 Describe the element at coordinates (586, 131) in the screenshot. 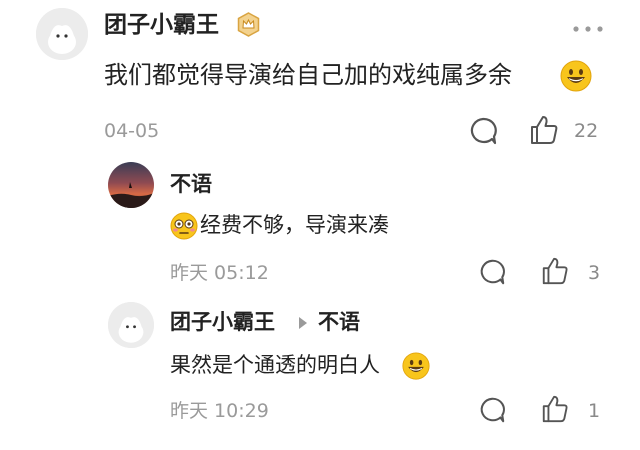

I see `like-count: 22` at that location.